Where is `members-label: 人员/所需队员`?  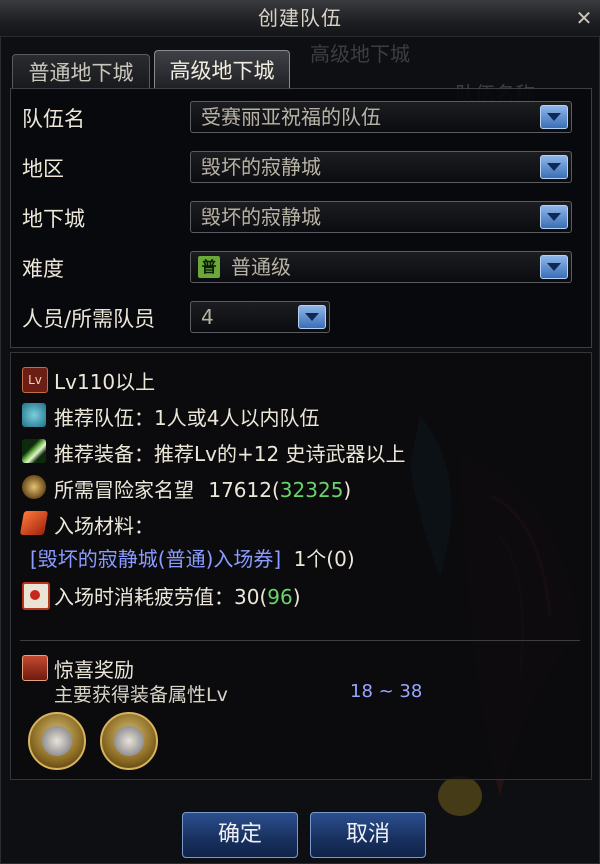 members-label: 人员/所需队员 is located at coordinates (89, 319).